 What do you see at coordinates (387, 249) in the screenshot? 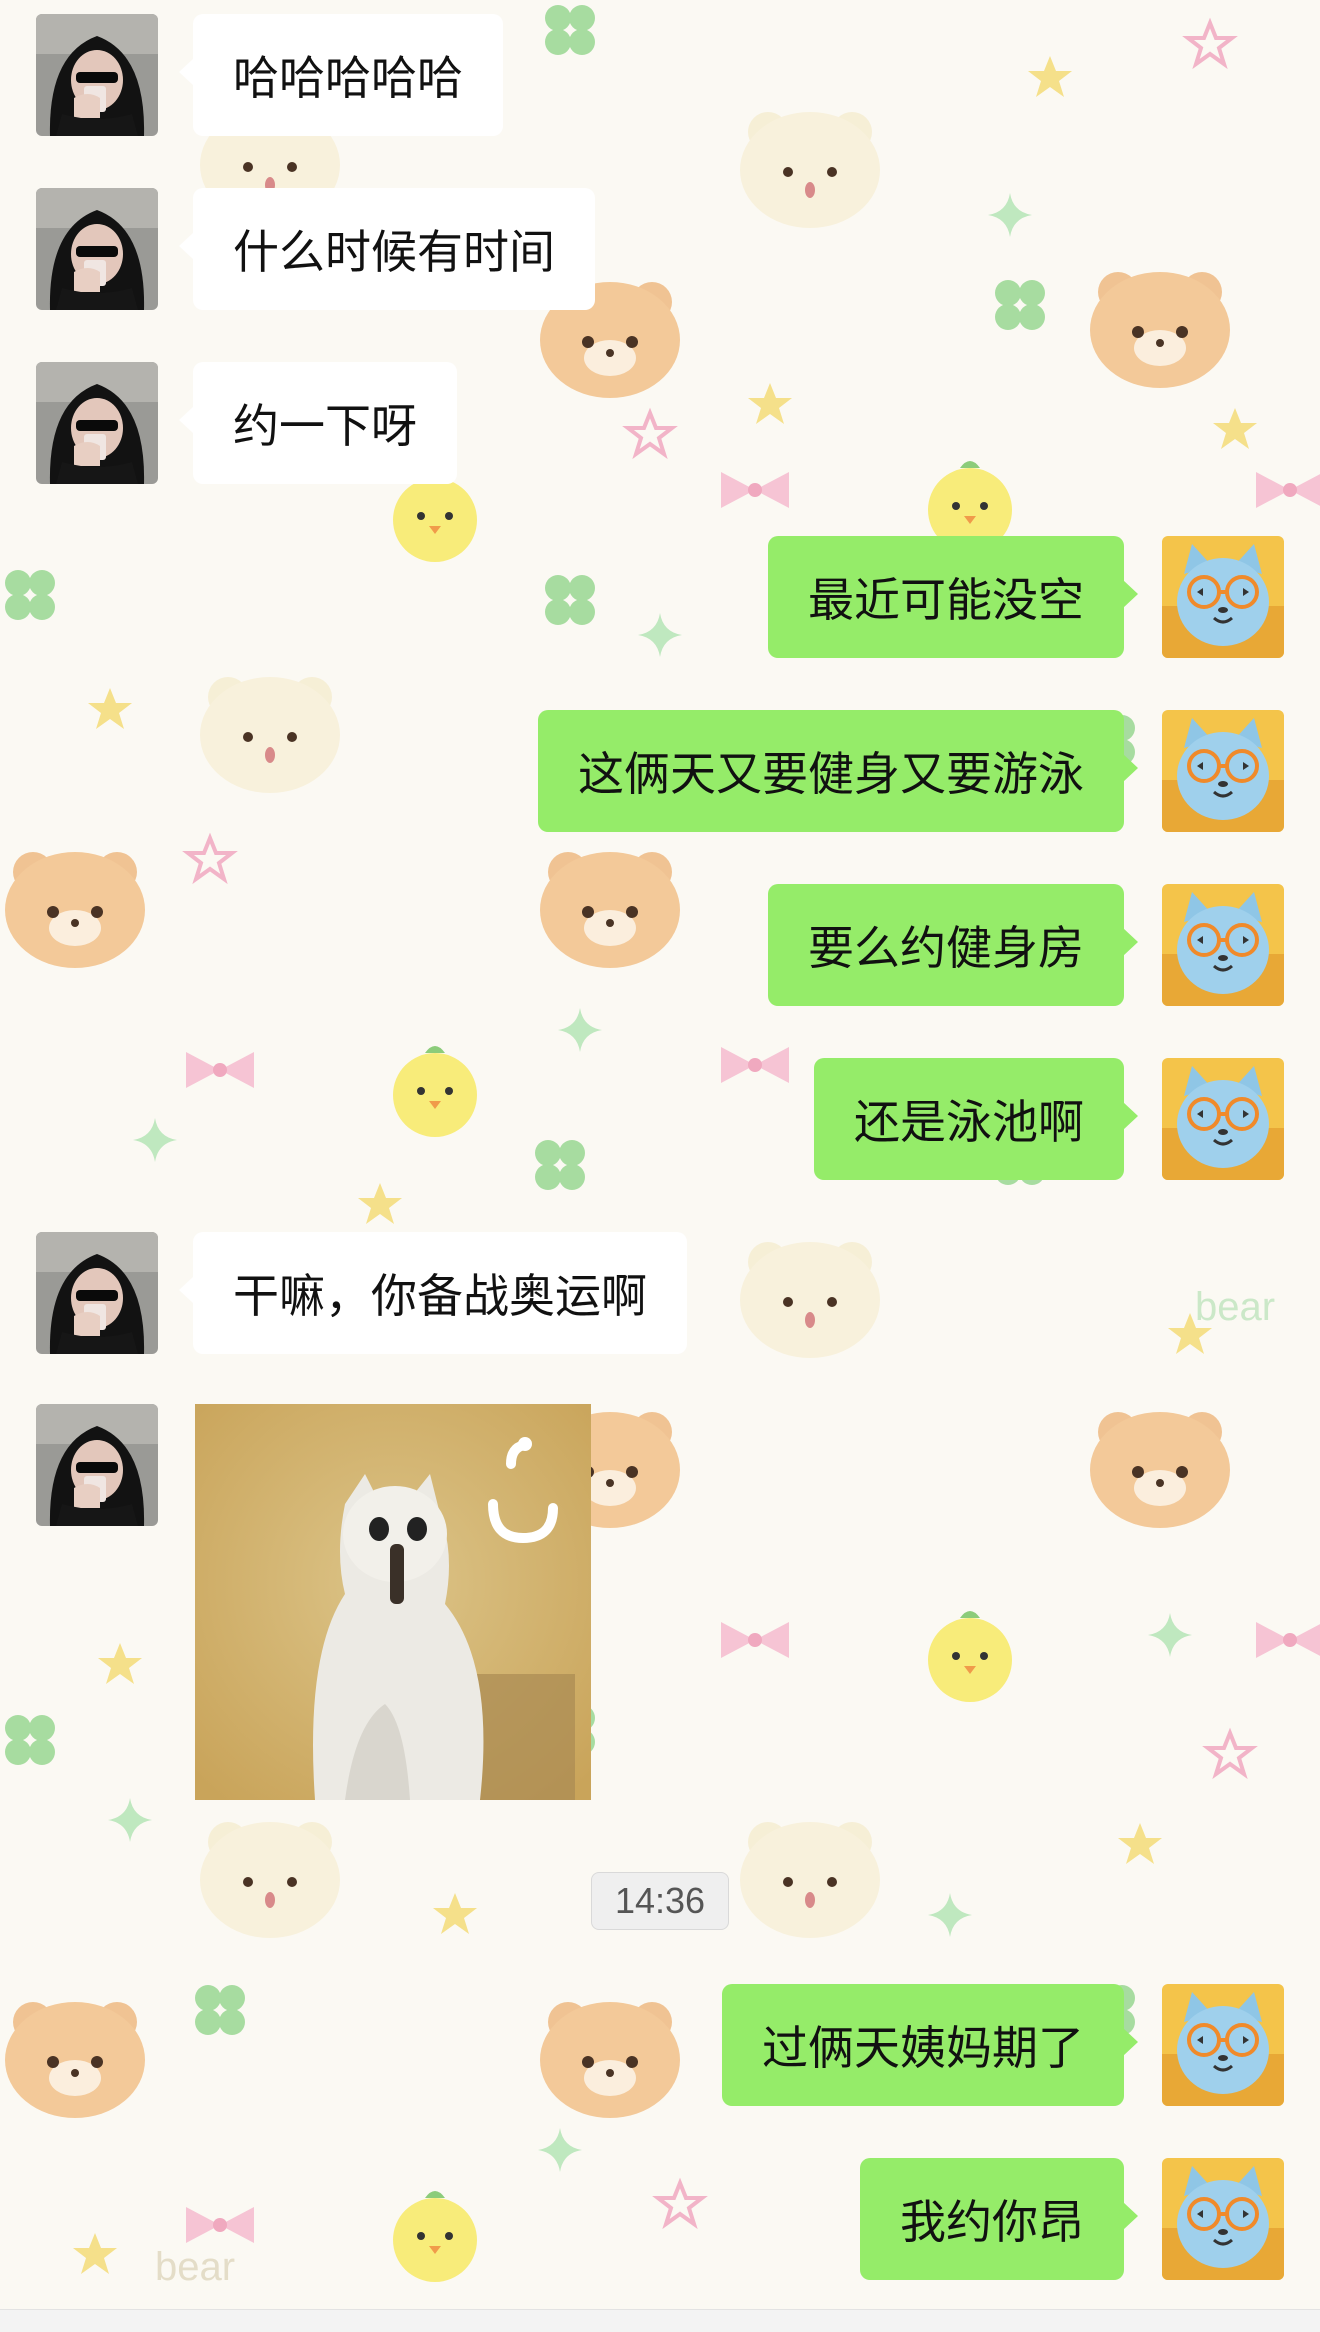
I see `received-message-bubble: 什么时候有时间` at bounding box center [387, 249].